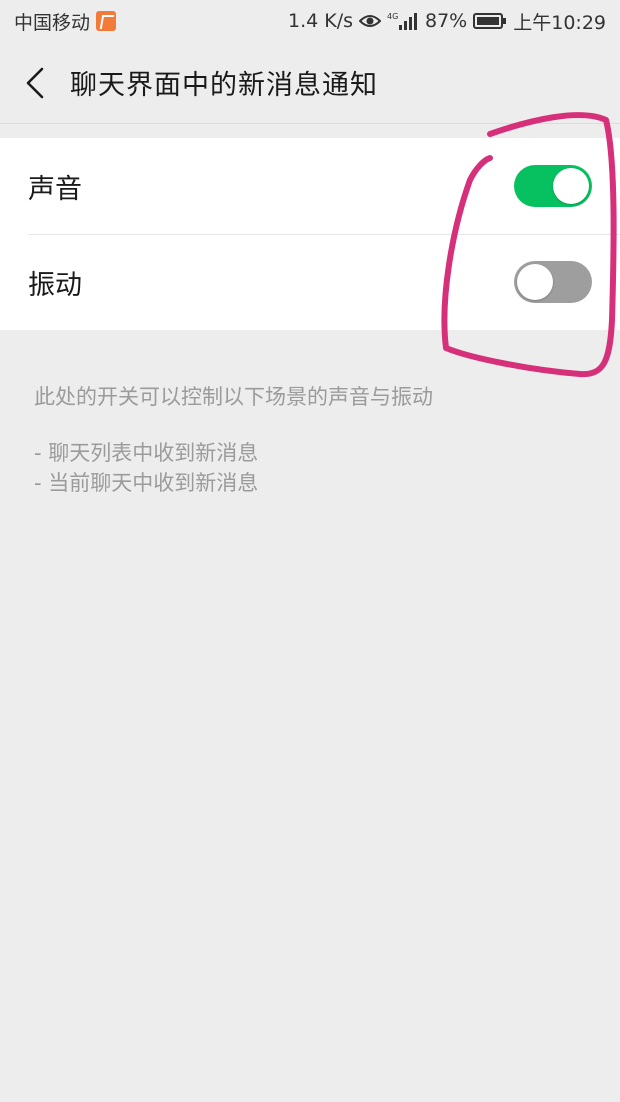  Describe the element at coordinates (146, 453) in the screenshot. I see `description-item: - 聊天列表中收到新消息` at that location.